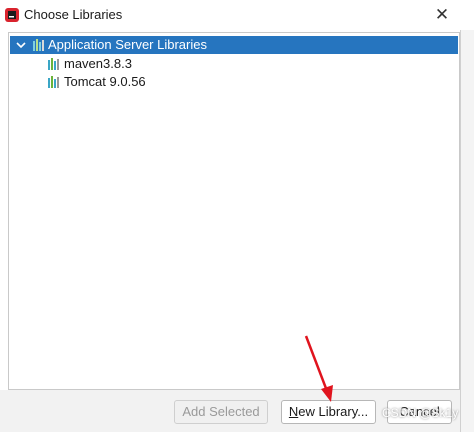 Image resolution: width=474 pixels, height=432 pixels. Describe the element at coordinates (467, 231) in the screenshot. I see `background-window-edge` at that location.